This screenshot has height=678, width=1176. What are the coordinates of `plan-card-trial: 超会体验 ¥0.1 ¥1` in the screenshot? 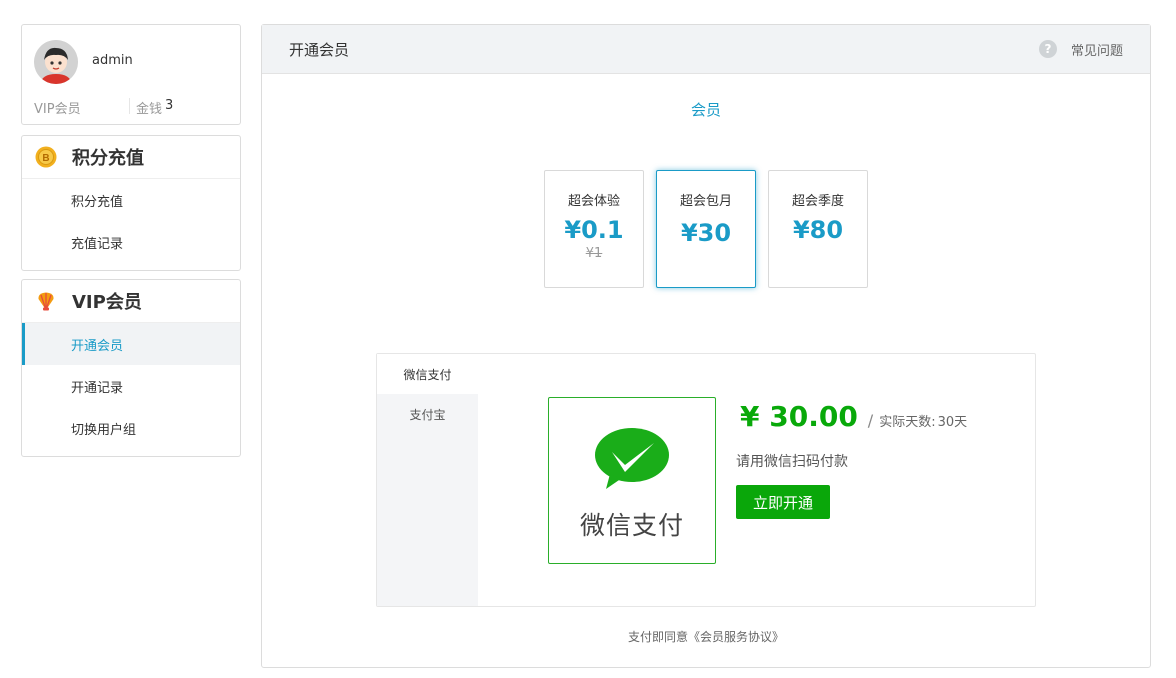 It's located at (594, 229).